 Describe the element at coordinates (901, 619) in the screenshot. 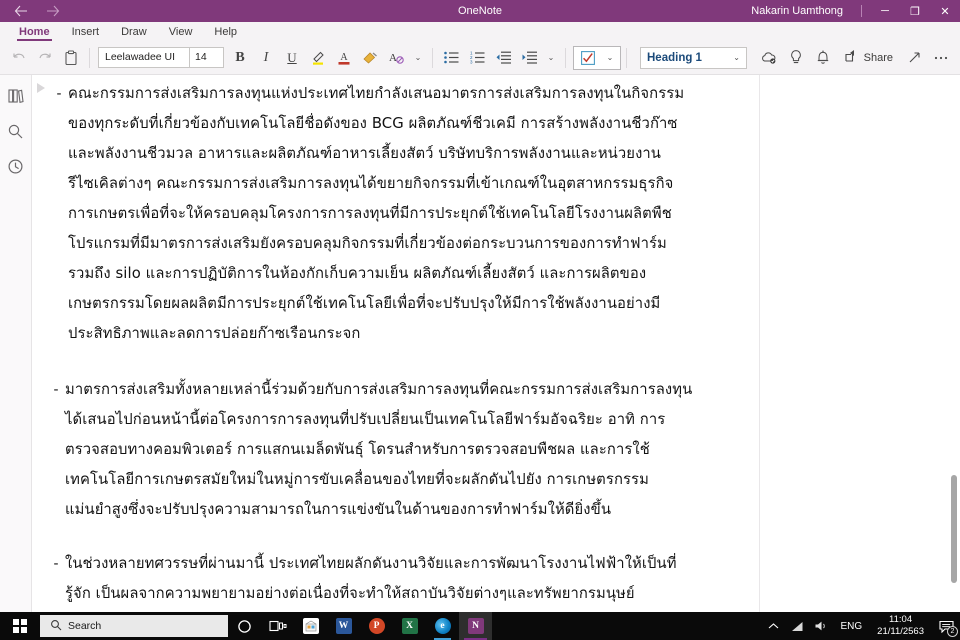

I see `clock-time: 11:04` at that location.